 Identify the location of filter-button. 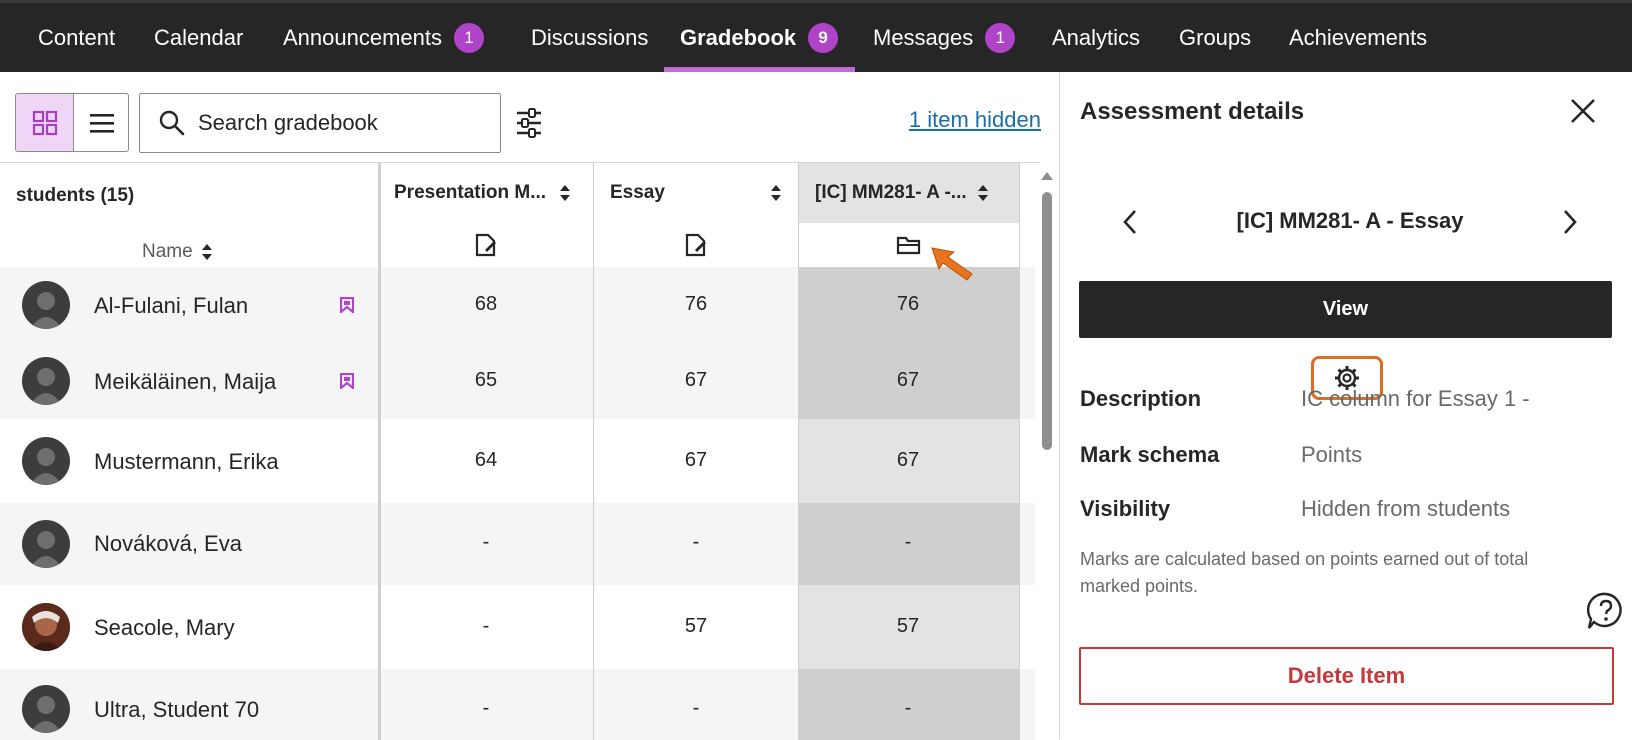
(529, 123).